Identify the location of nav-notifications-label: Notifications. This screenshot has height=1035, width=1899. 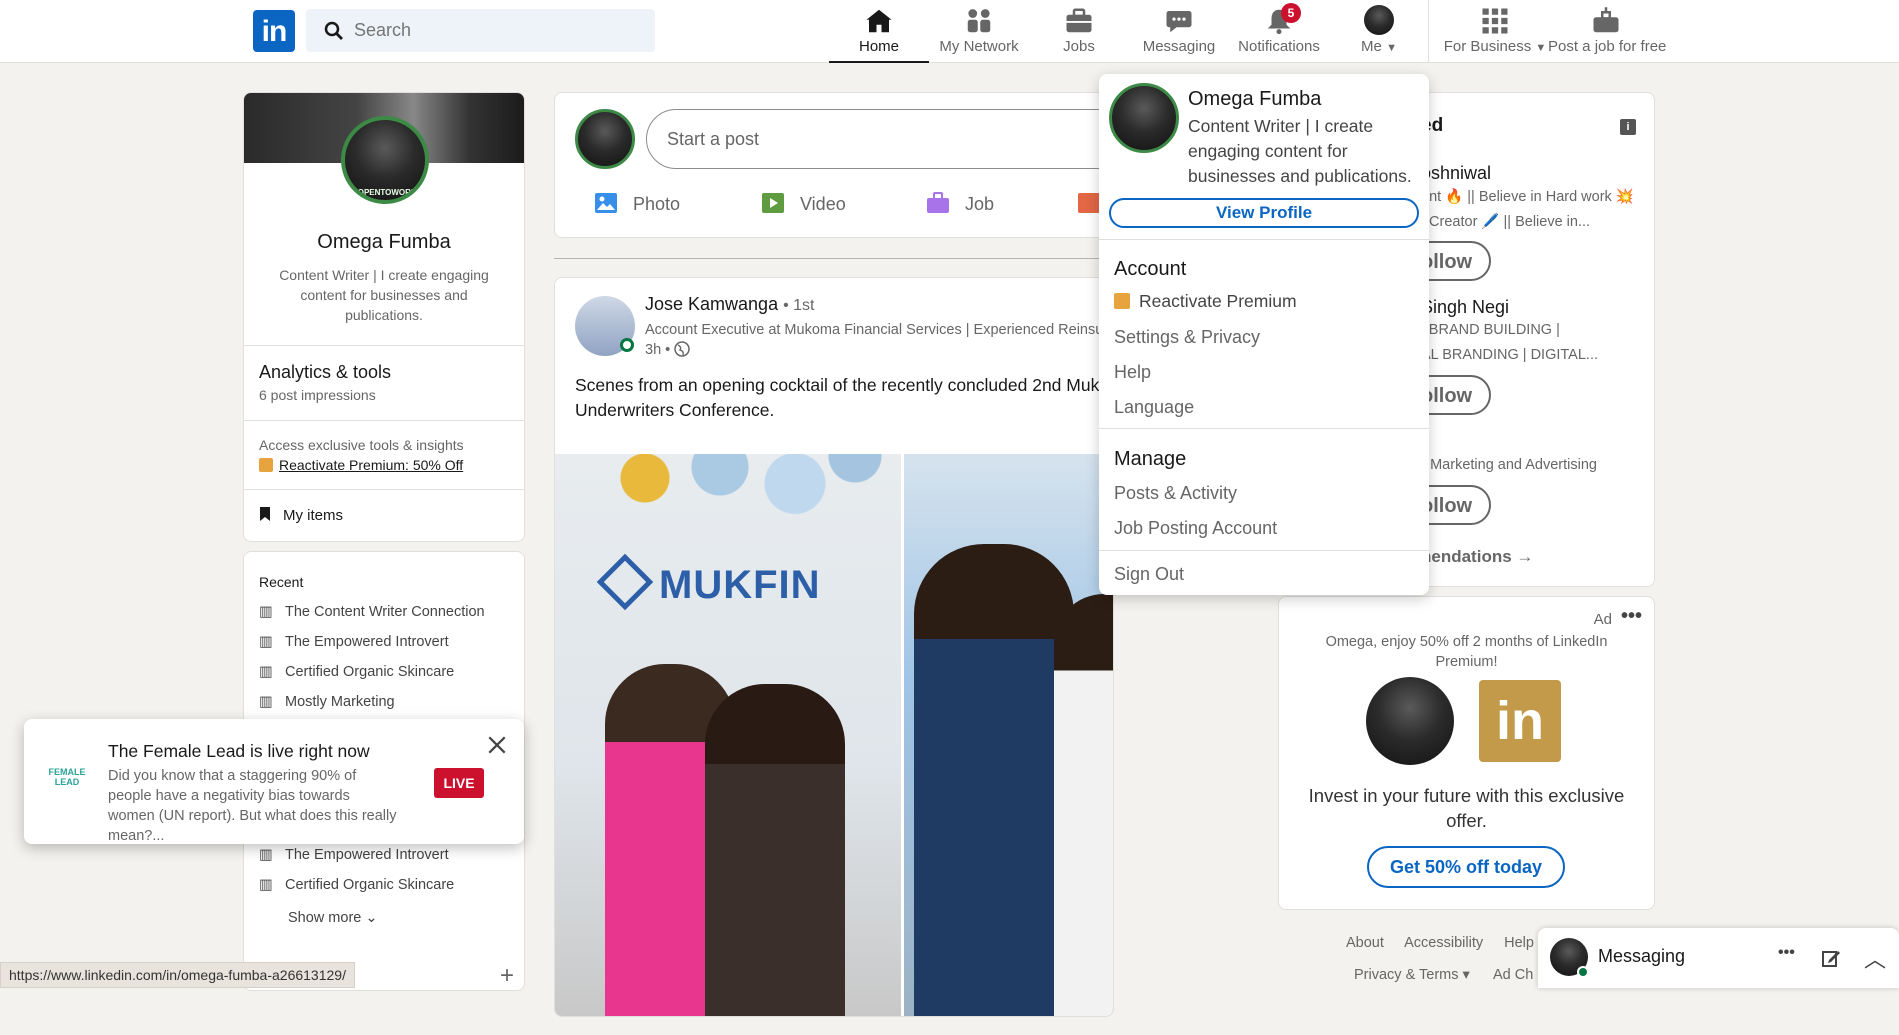
(1279, 46).